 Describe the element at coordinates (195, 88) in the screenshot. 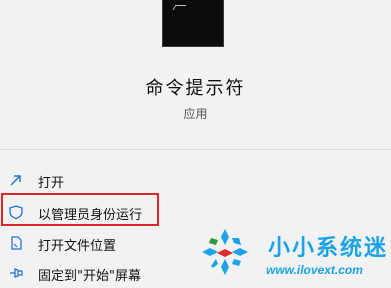

I see `app-title: 命令提示符` at that location.